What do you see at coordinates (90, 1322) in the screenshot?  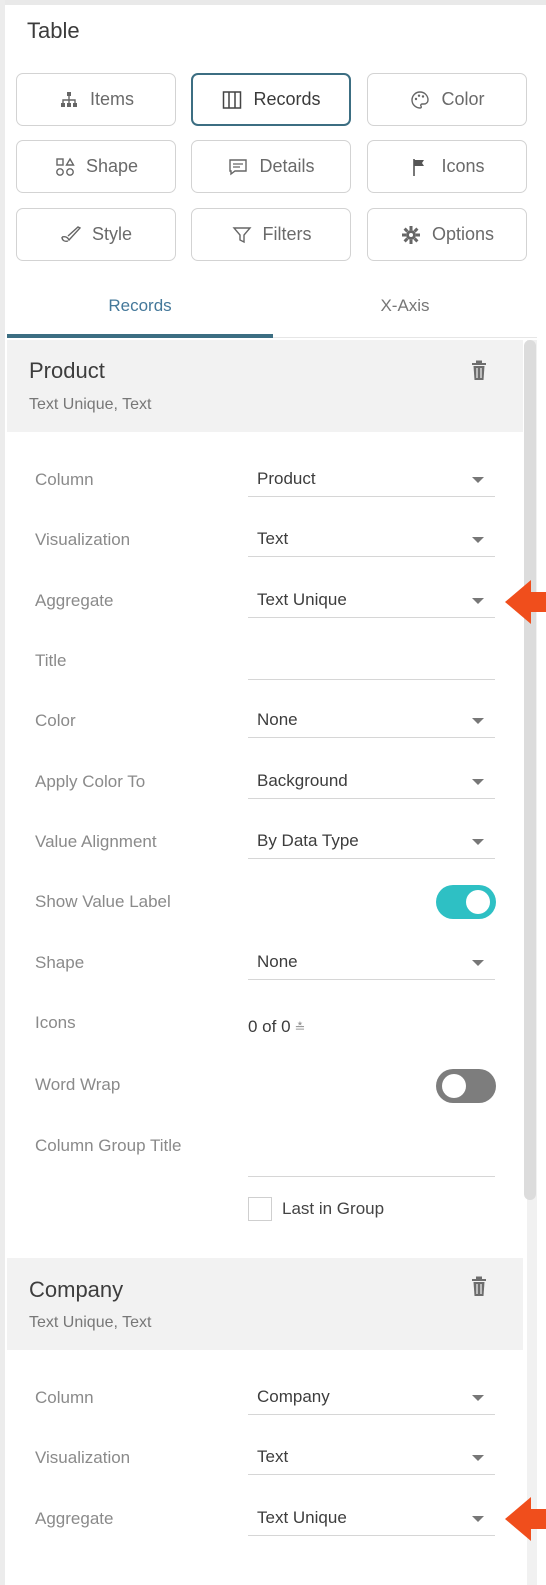 I see `company-card-subtitle: Text Unique, Text` at bounding box center [90, 1322].